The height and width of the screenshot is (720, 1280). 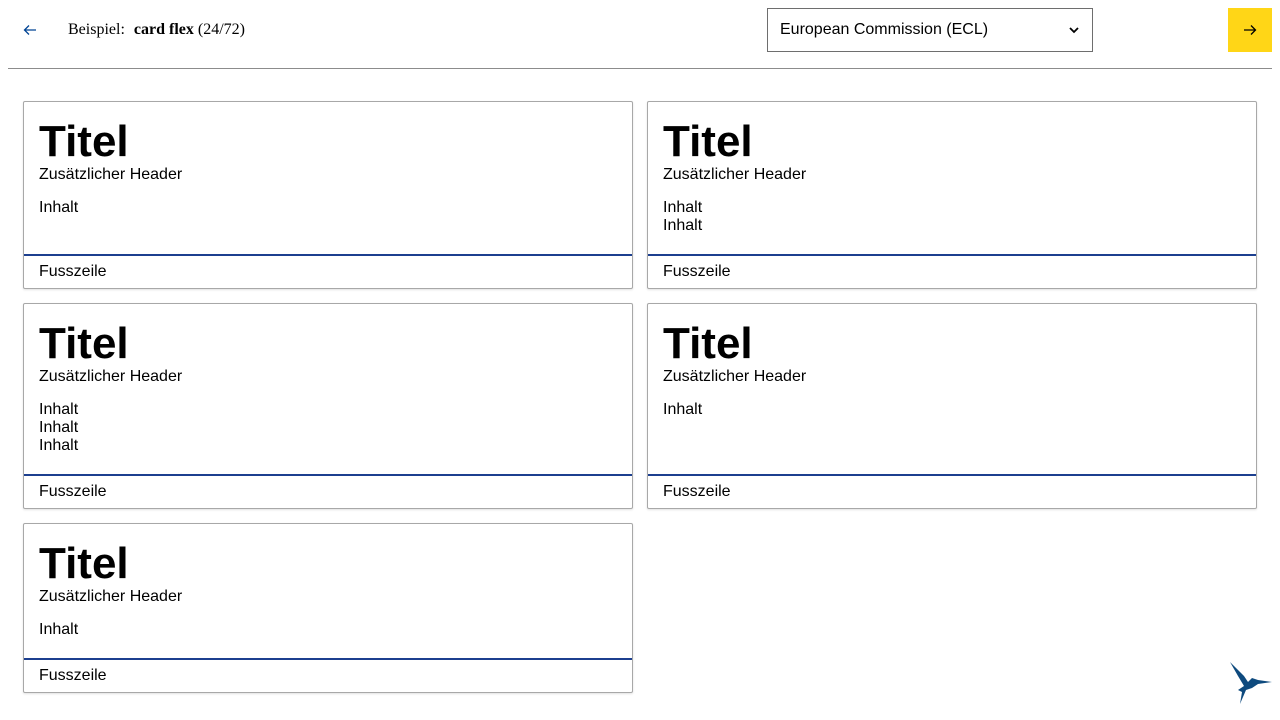 What do you see at coordinates (884, 29) in the screenshot?
I see `theme-select-value: European Commission (ECL)` at bounding box center [884, 29].